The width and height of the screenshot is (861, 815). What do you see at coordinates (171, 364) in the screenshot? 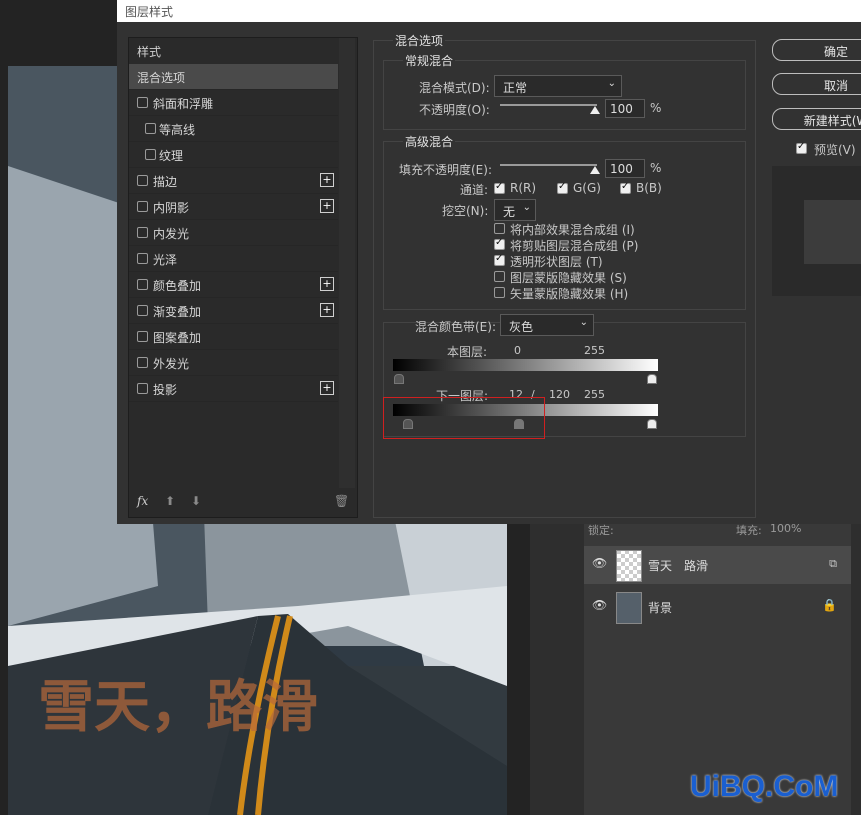
I see `style-label: 外发光` at bounding box center [171, 364].